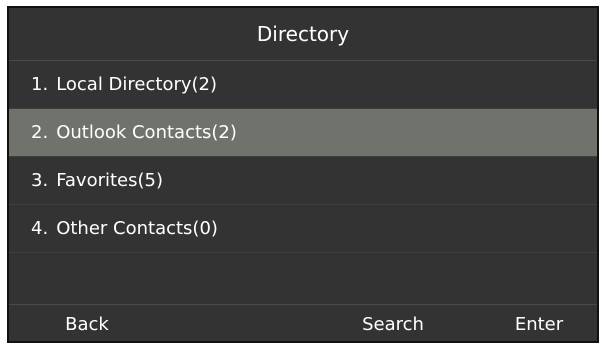 The image size is (608, 349). I want to click on page-title-text: Directory, so click(303, 34).